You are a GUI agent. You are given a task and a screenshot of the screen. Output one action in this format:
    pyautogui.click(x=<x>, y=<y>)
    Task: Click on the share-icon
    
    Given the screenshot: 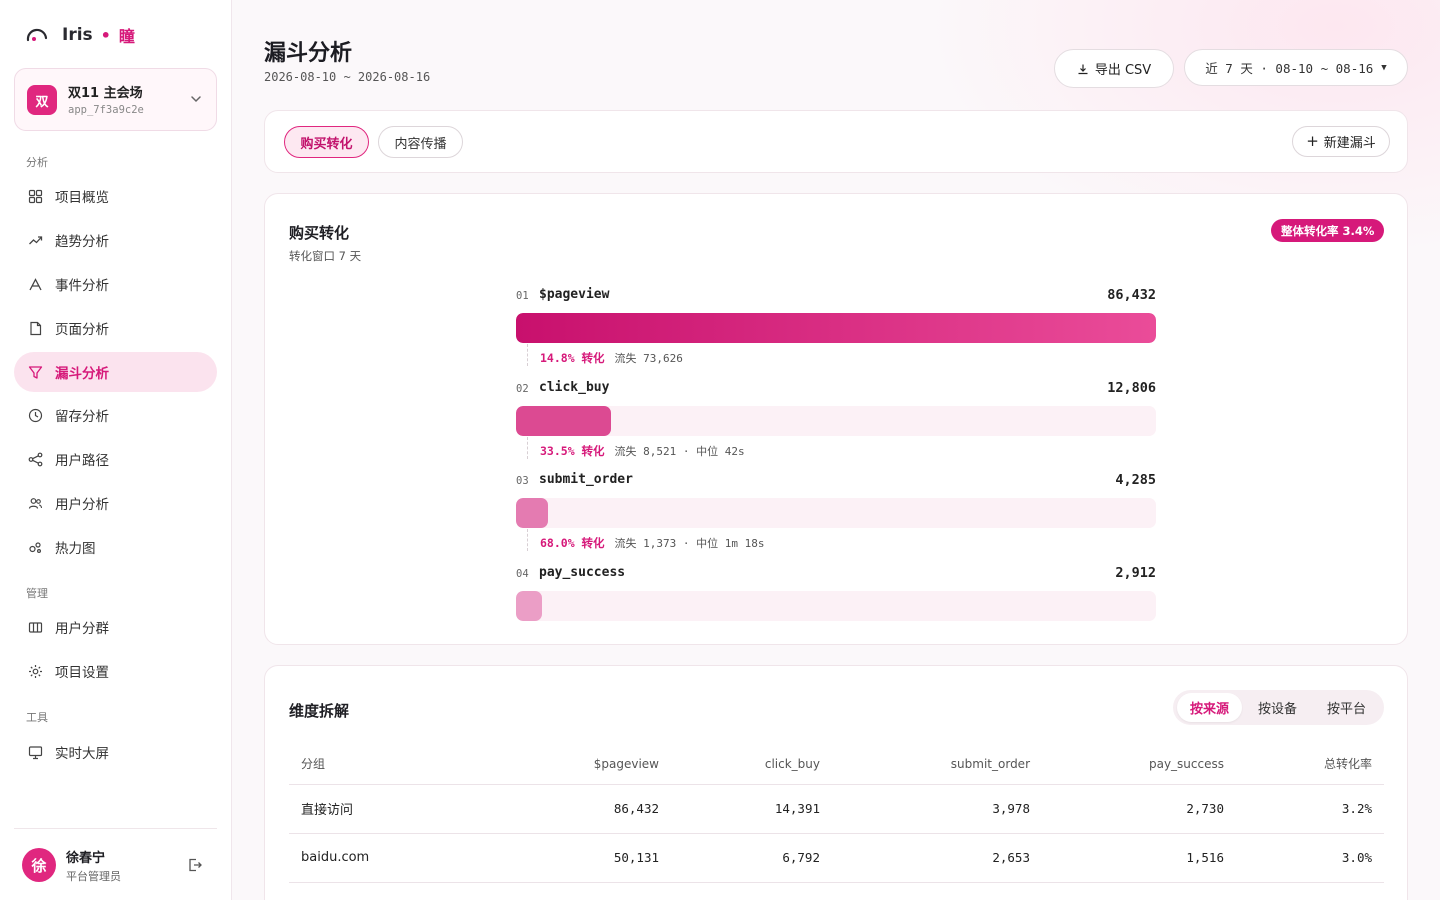 What is the action you would take?
    pyautogui.click(x=35, y=459)
    